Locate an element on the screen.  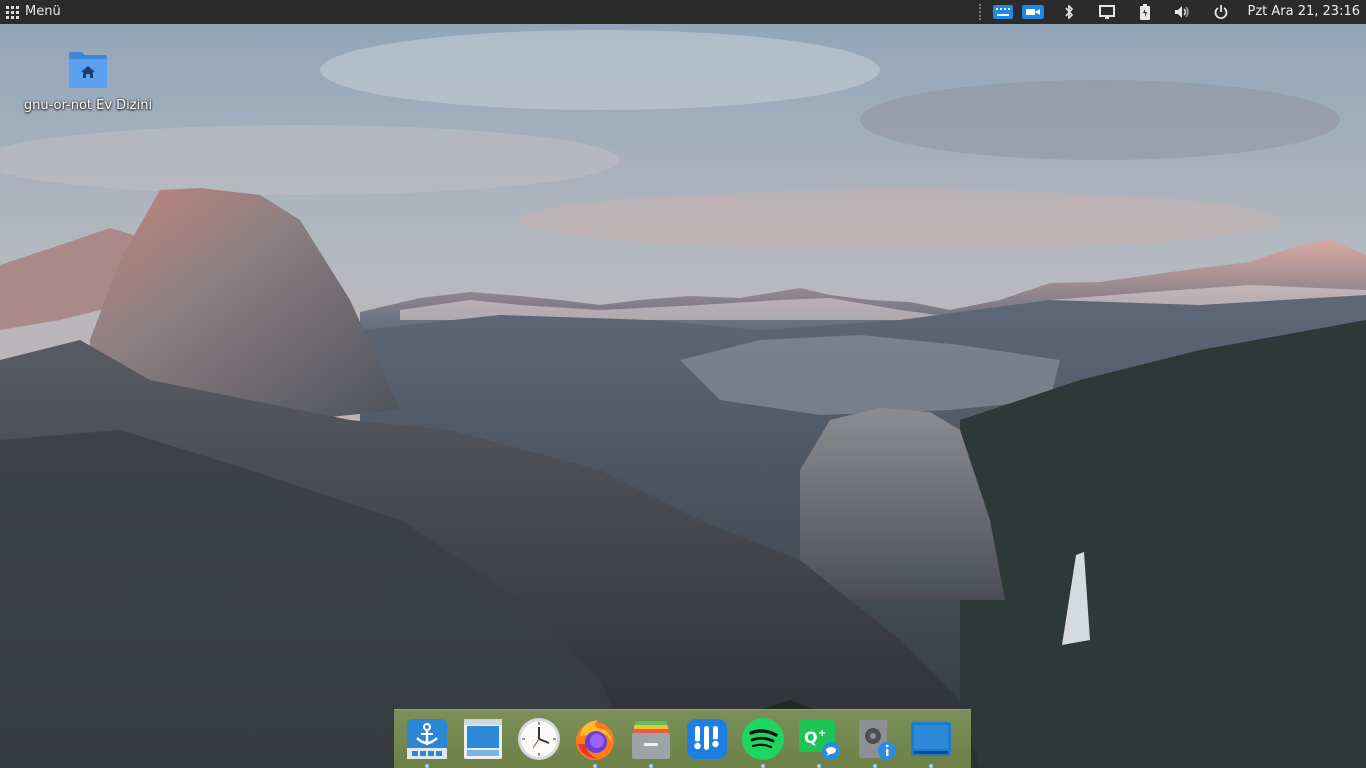
disk-info-icon is located at coordinates (875, 742).